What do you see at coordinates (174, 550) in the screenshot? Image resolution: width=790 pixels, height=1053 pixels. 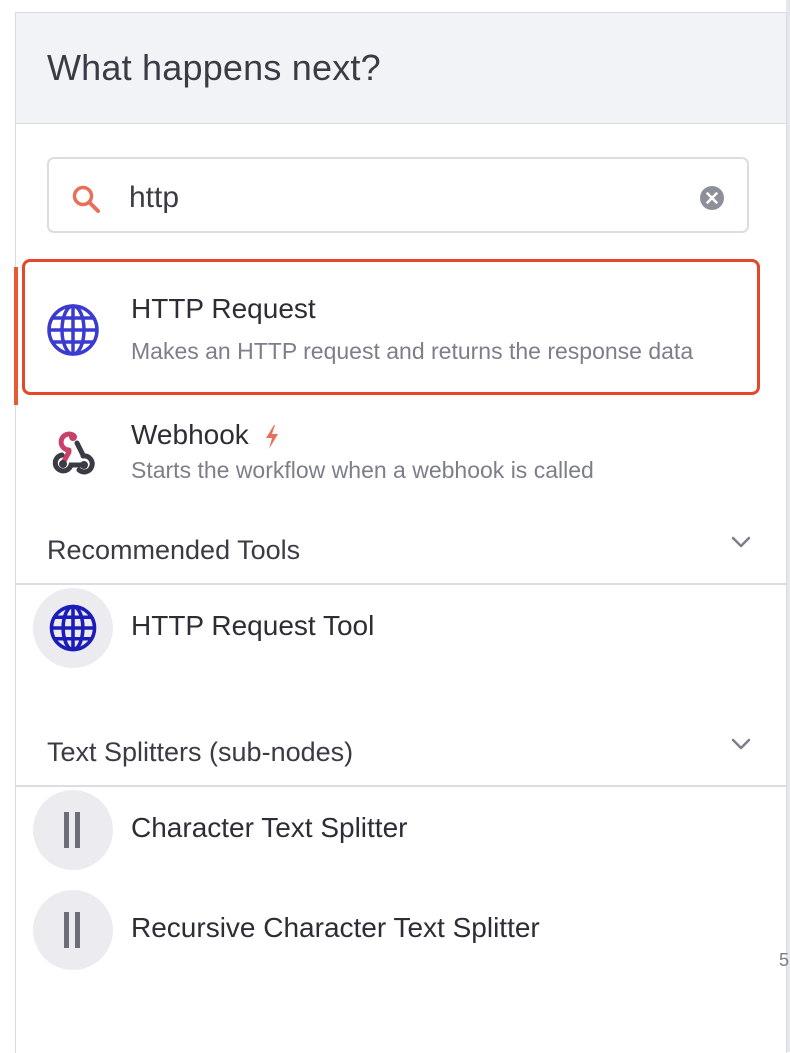 I see `section-label: Recommended Tools` at bounding box center [174, 550].